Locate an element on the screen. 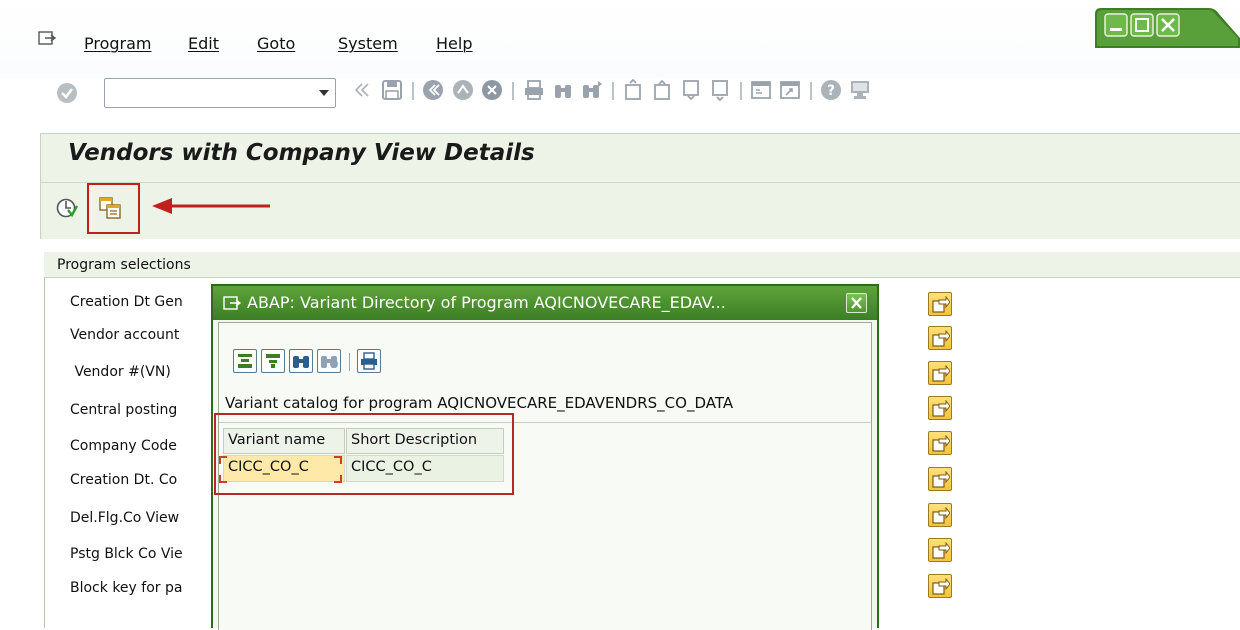  window-controls is located at coordinates (1167, 28).